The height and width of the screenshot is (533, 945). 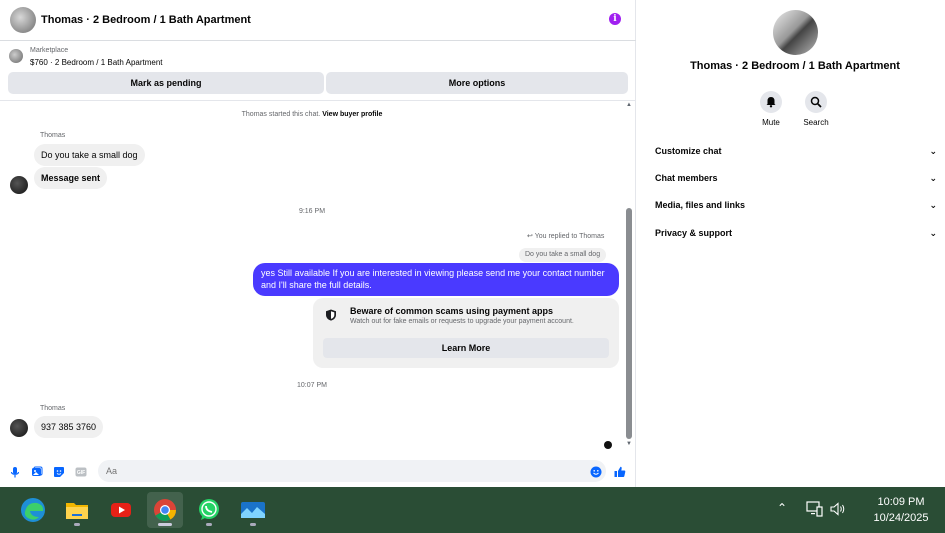 I want to click on search-label: Search, so click(x=816, y=122).